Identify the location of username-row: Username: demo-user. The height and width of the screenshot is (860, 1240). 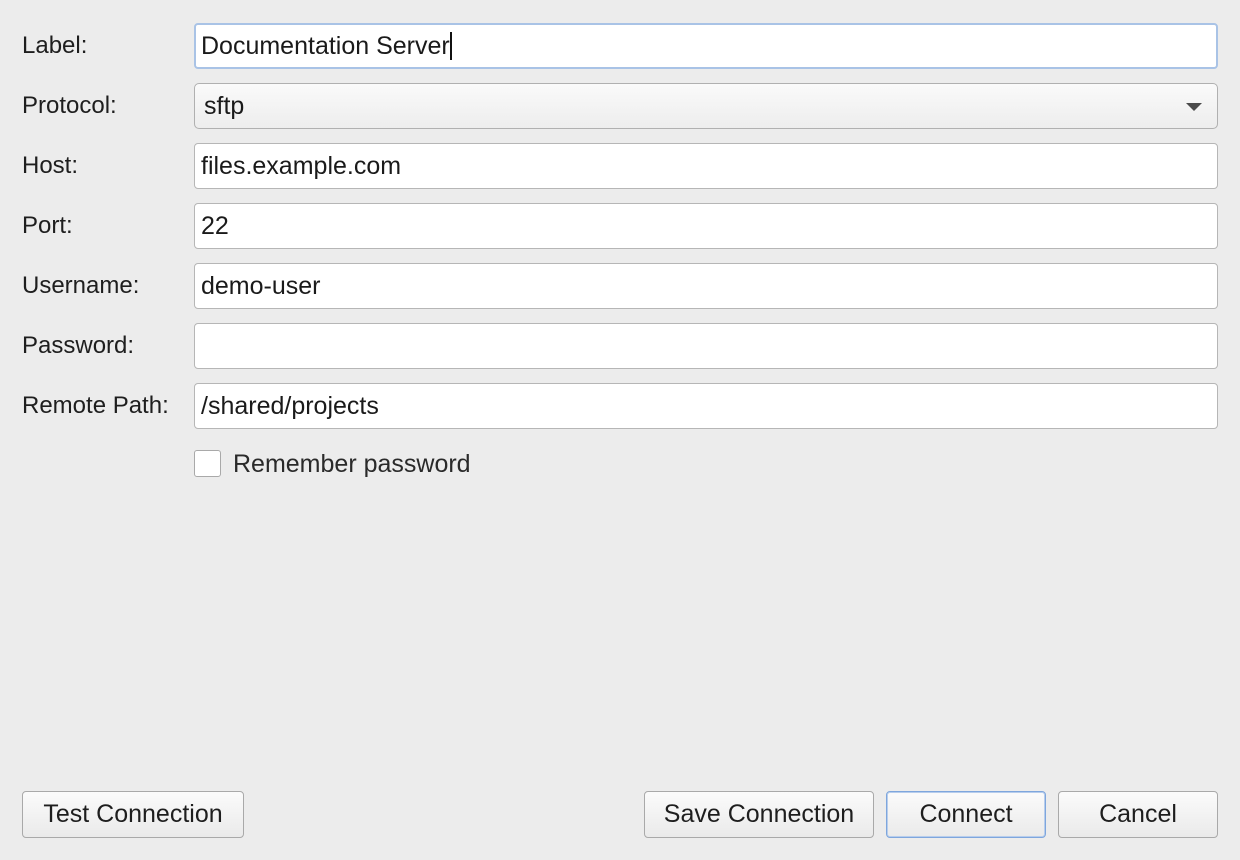
(620, 286).